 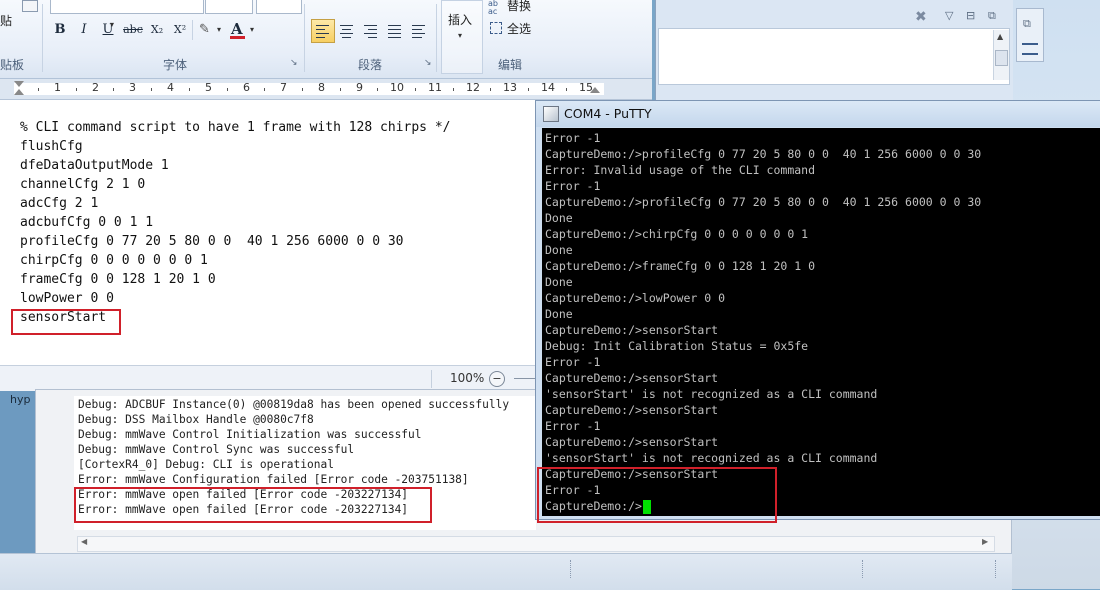 I want to click on desktop-label: hyp, so click(x=20, y=399).